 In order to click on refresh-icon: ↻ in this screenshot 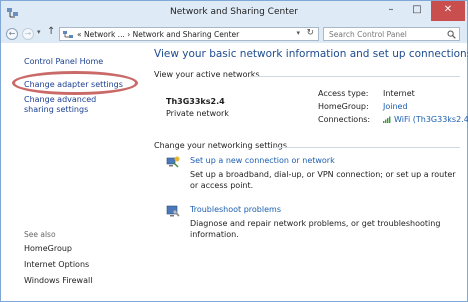, I will do `click(310, 33)`.